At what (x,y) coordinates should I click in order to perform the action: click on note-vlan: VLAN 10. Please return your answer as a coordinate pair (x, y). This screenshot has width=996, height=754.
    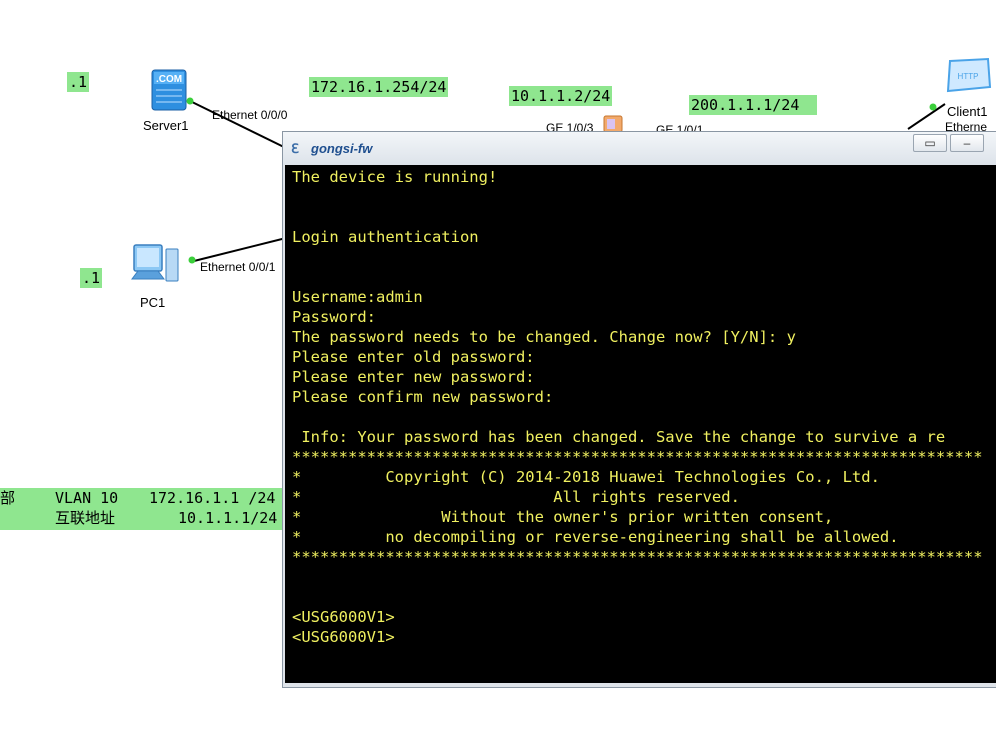
    Looking at the image, I should click on (87, 498).